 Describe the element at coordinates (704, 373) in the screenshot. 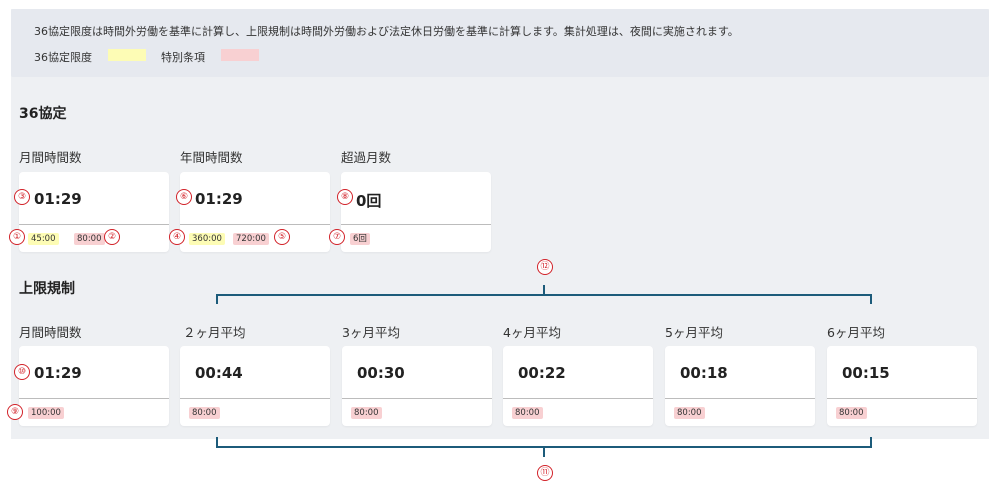

I see `value-5-month-average: 00:18` at that location.